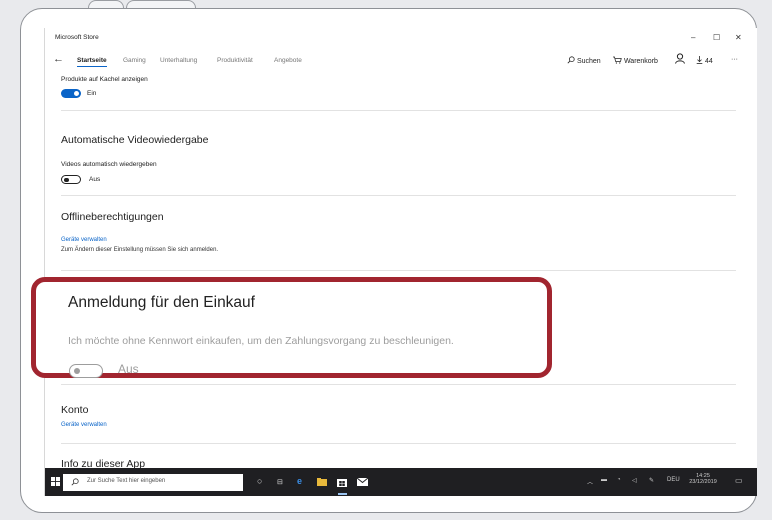 The width and height of the screenshot is (772, 520). What do you see at coordinates (651, 480) in the screenshot?
I see `pen-icon: ✎` at bounding box center [651, 480].